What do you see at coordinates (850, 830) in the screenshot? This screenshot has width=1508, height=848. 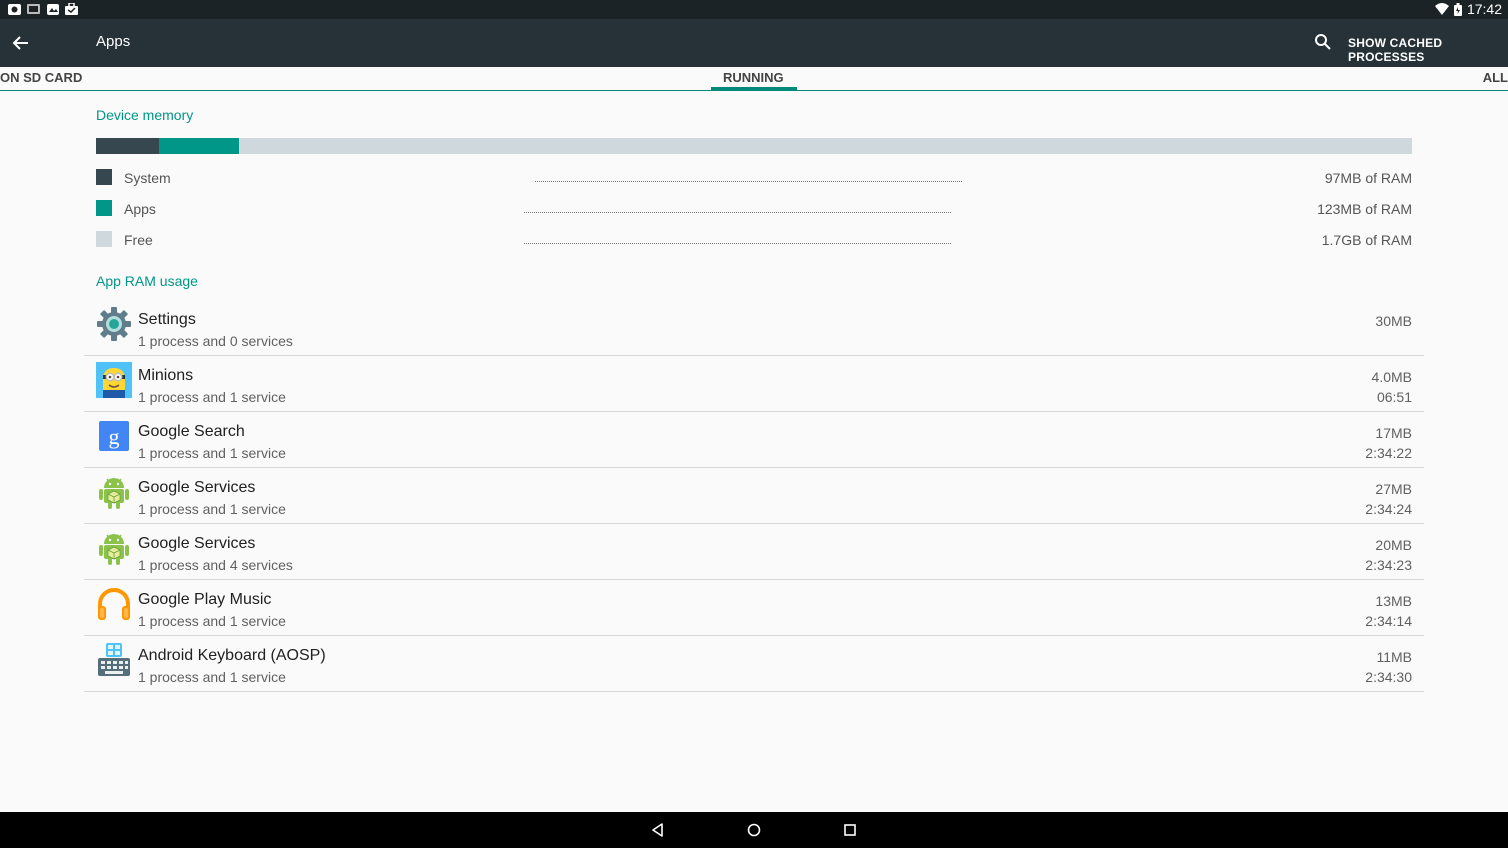 I see `nav-recents-icon` at bounding box center [850, 830].